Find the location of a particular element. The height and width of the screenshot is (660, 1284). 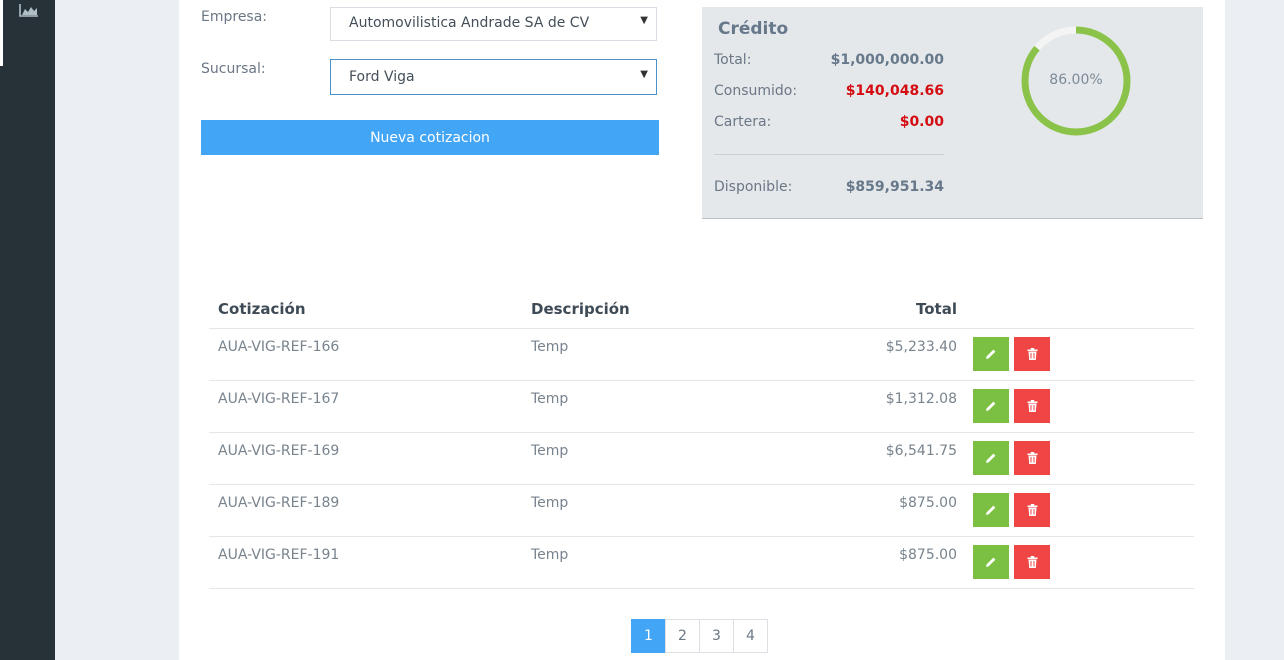

credit-available-value: $859,951.34 is located at coordinates (894, 187).